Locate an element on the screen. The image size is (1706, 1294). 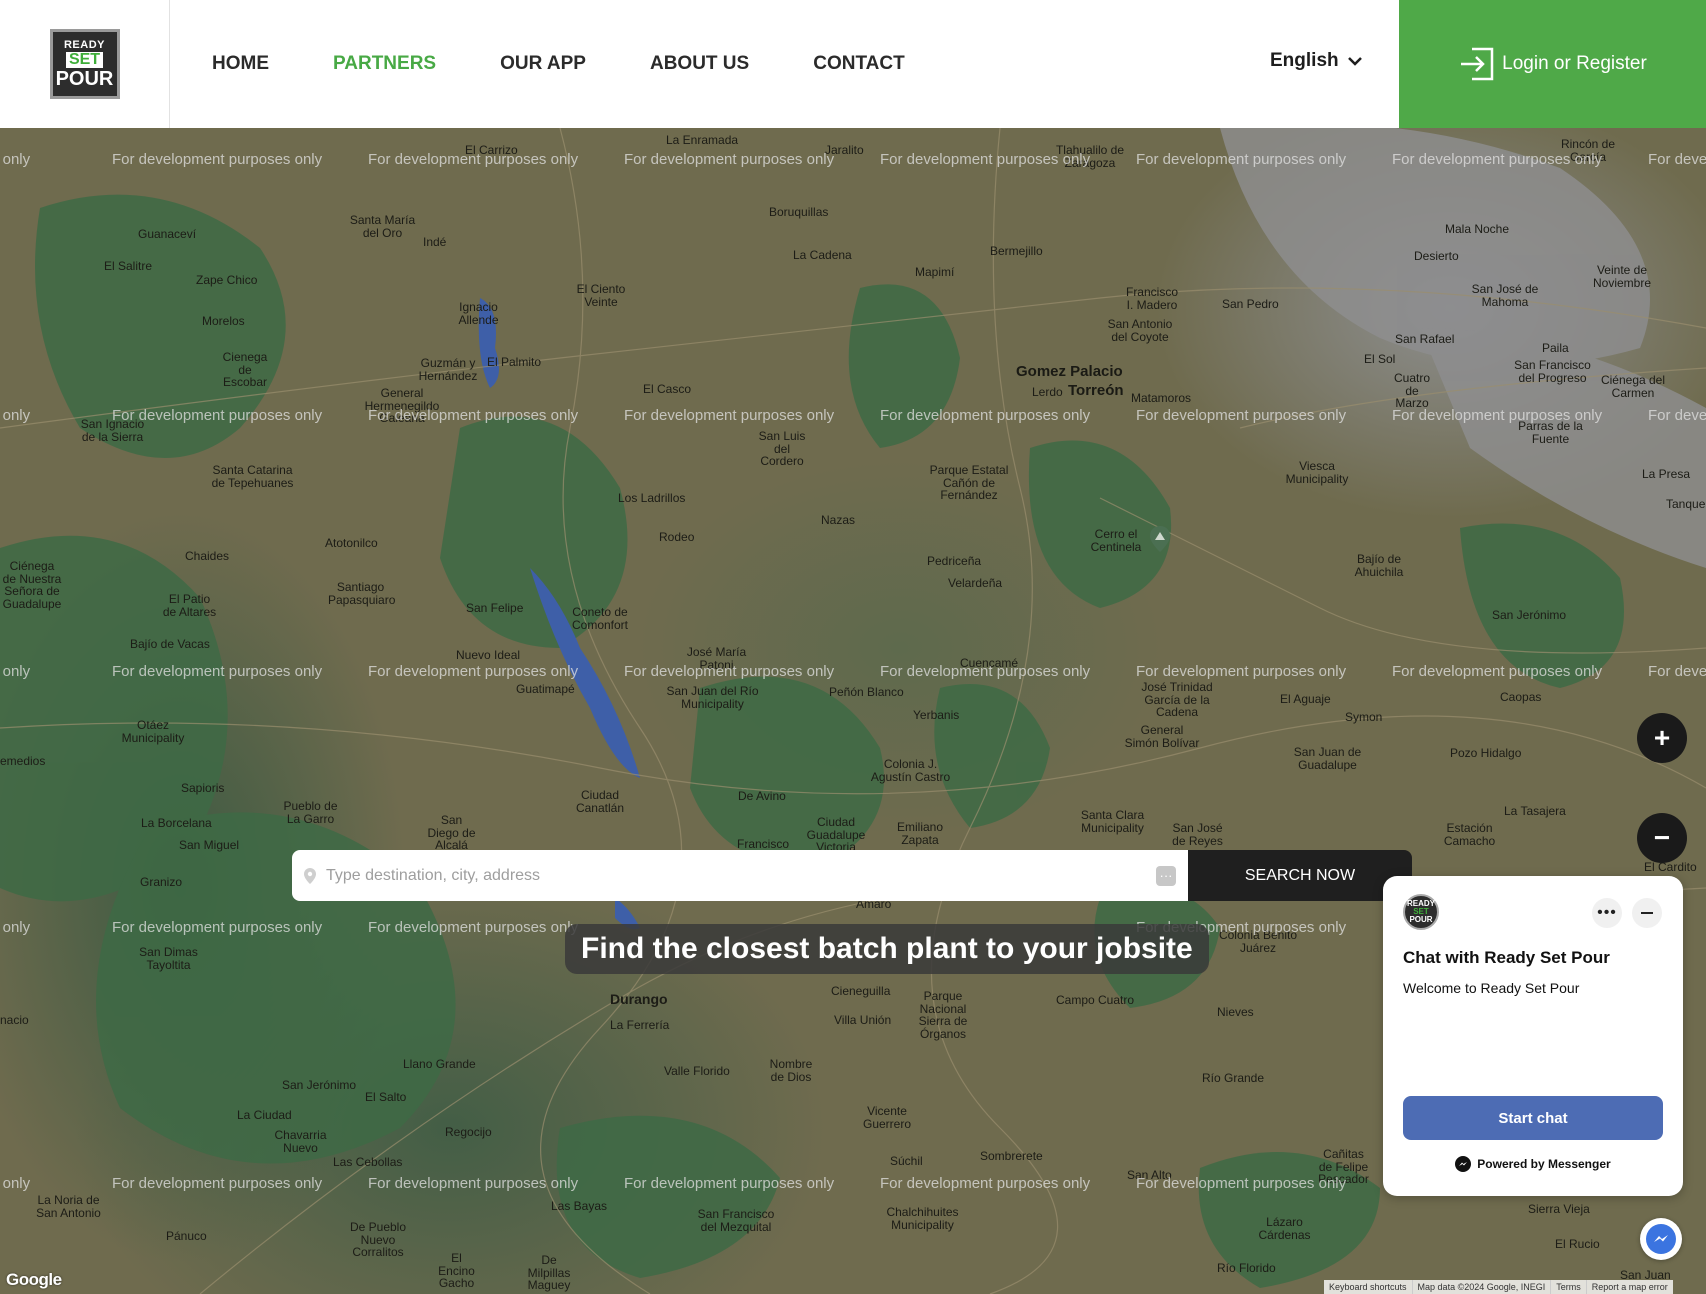
nav-contact: CONTACT is located at coordinates (858, 64).